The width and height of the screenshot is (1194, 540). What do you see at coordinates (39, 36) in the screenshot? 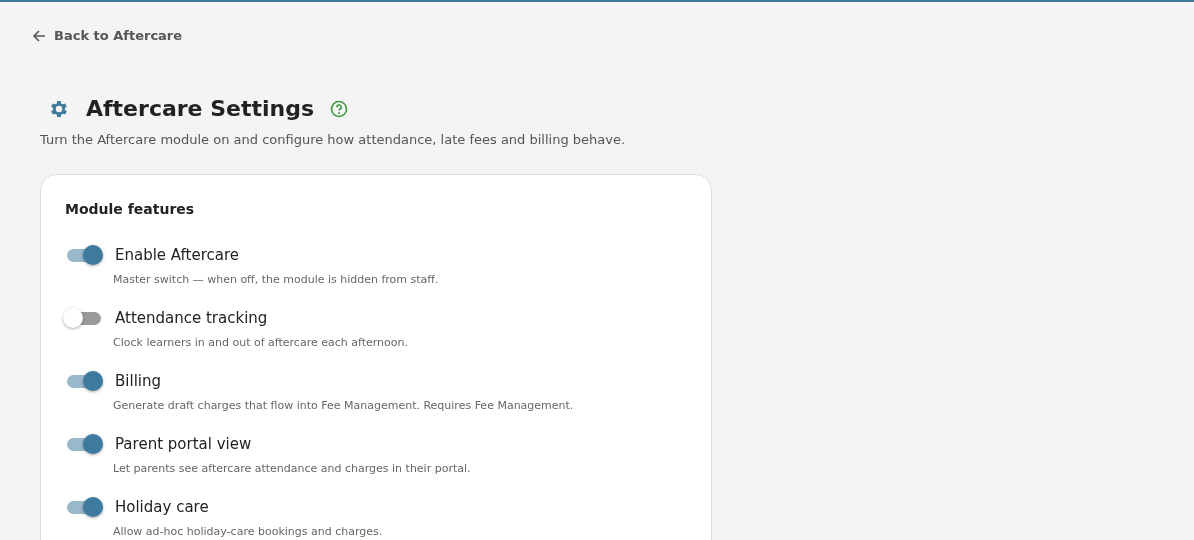
I see `back-arrow-icon` at bounding box center [39, 36].